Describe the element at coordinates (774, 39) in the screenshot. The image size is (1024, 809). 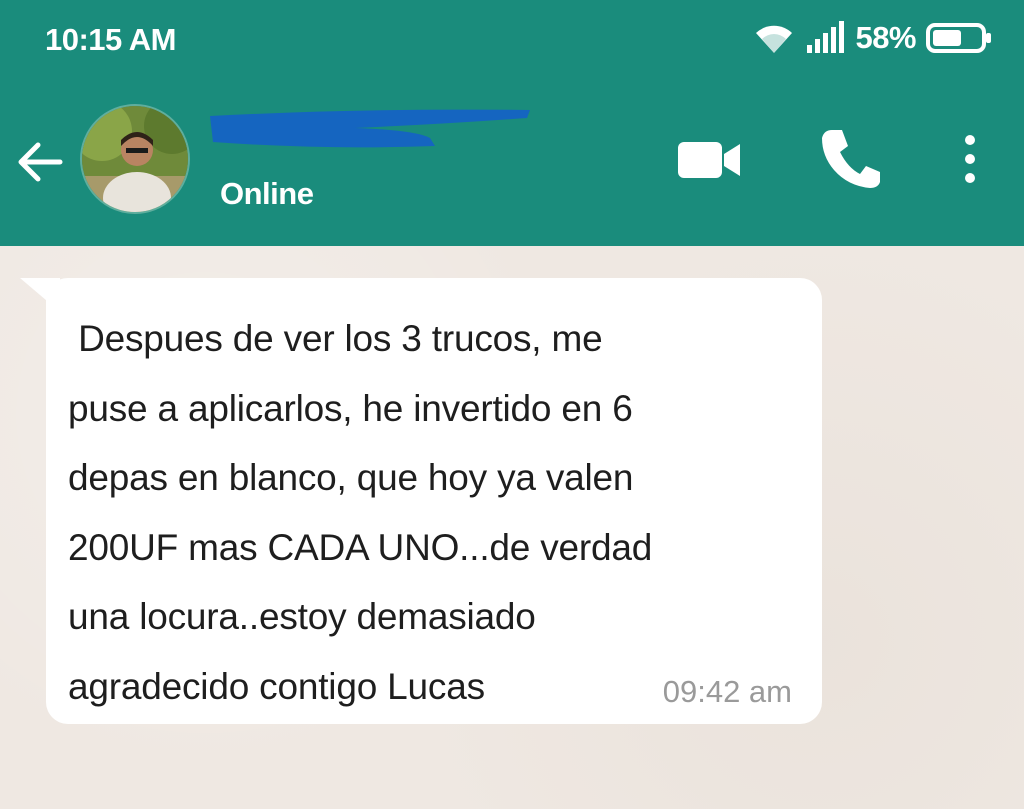
I see `wifi-icon` at that location.